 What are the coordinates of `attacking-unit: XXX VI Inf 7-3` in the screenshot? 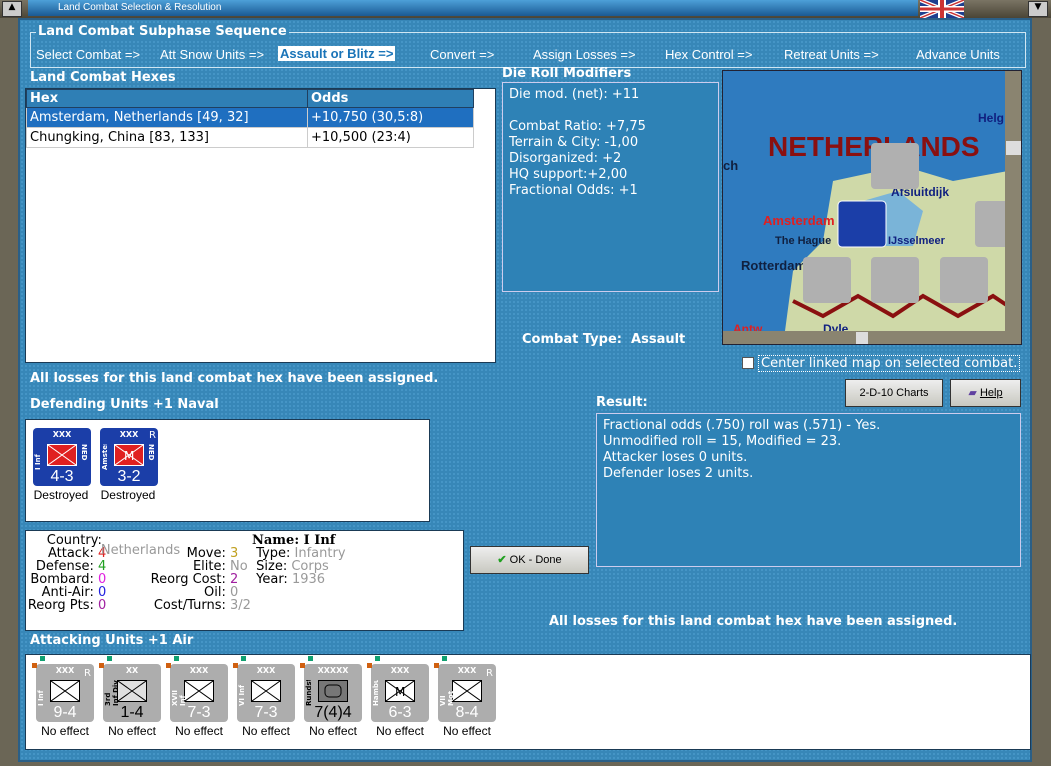 It's located at (266, 693).